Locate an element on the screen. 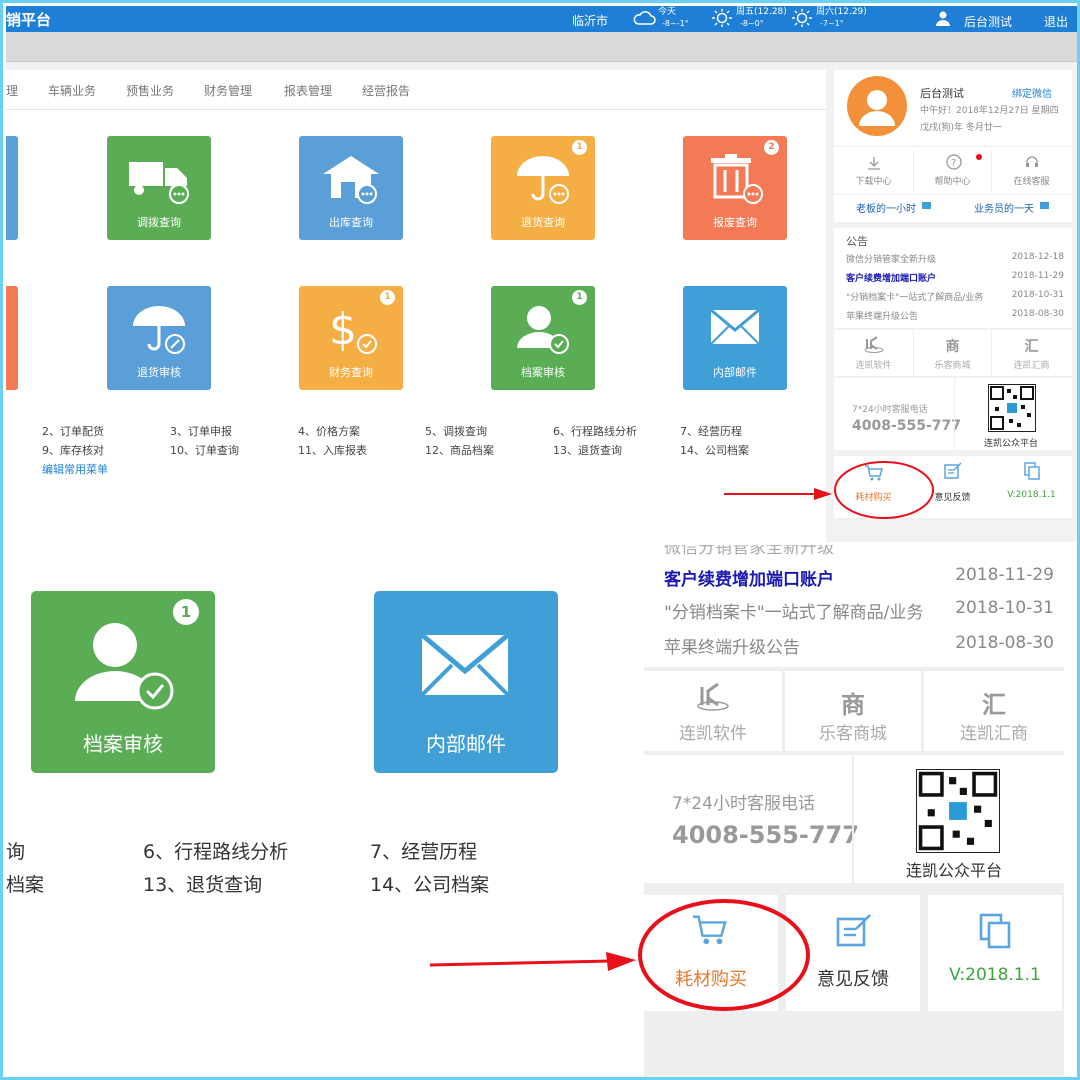 This screenshot has height=1080, width=1080. menu-item: 10、订单查询 is located at coordinates (204, 450).